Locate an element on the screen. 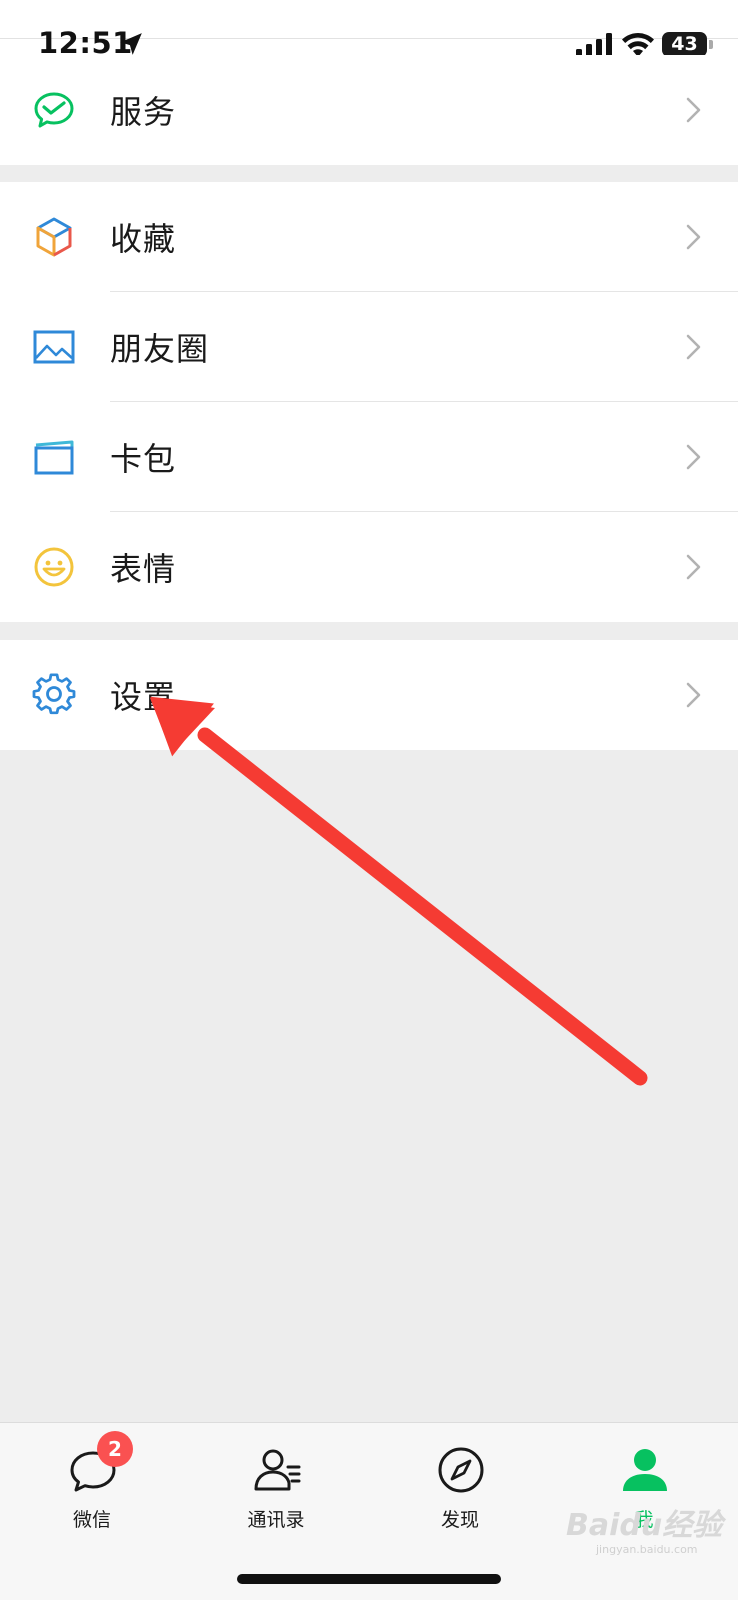 Image resolution: width=738 pixels, height=1600 pixels. menu-group-service: 服务 is located at coordinates (369, 110).